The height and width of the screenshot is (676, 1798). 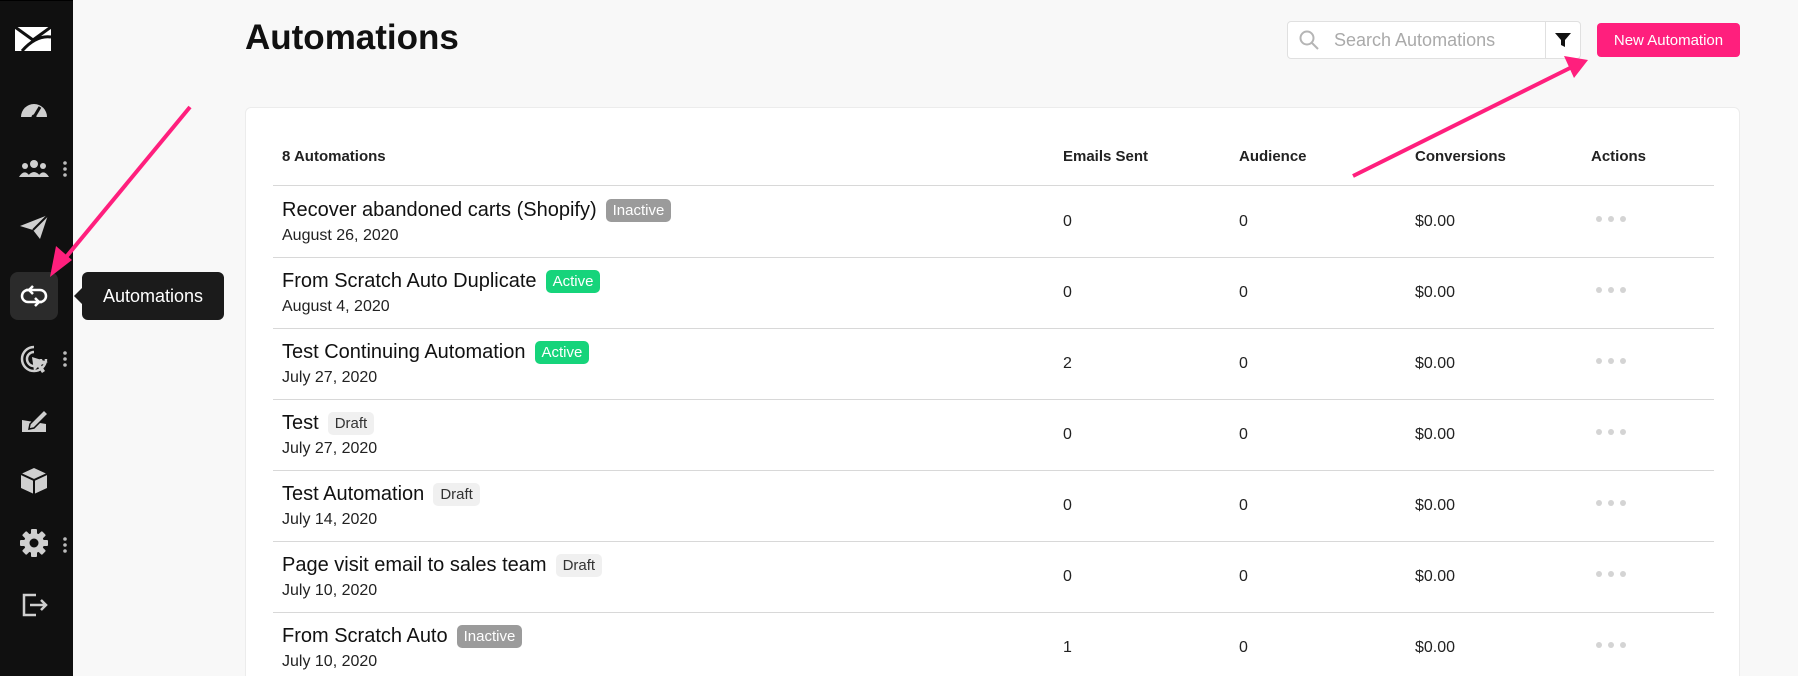 What do you see at coordinates (1668, 40) in the screenshot?
I see `new-automation-button: New Automation` at bounding box center [1668, 40].